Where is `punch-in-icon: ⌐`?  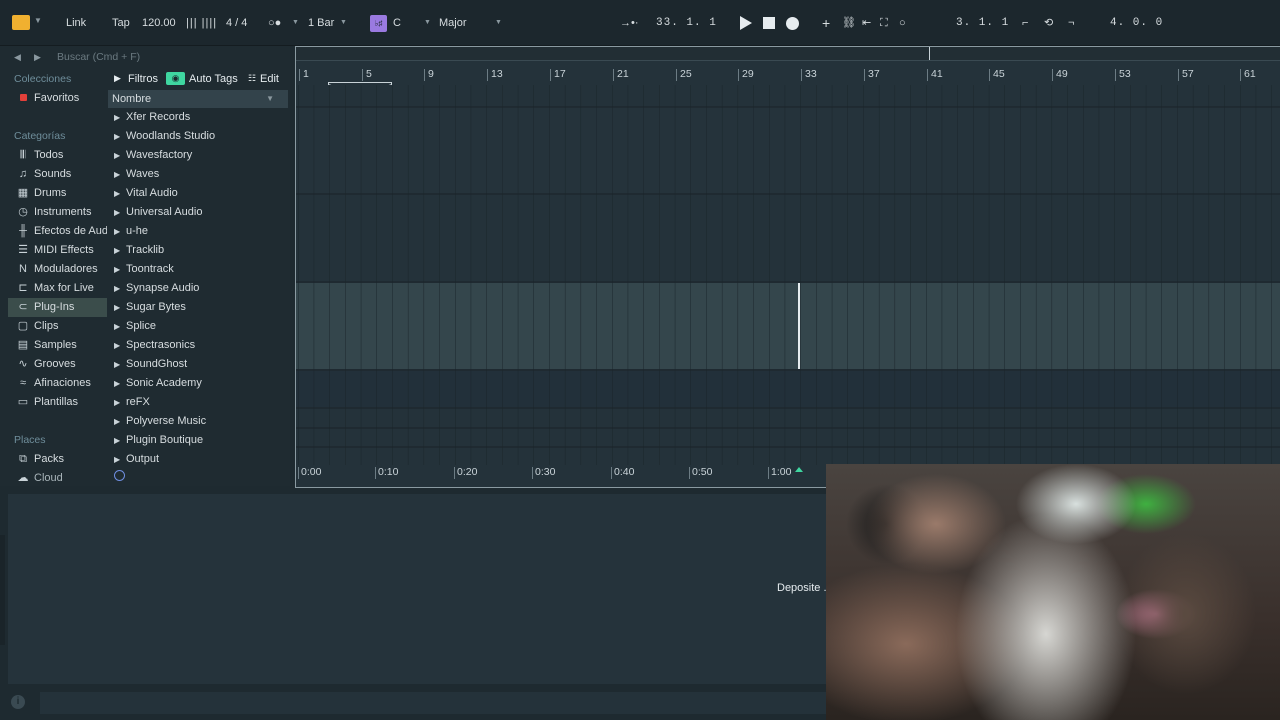 punch-in-icon: ⌐ is located at coordinates (1025, 23).